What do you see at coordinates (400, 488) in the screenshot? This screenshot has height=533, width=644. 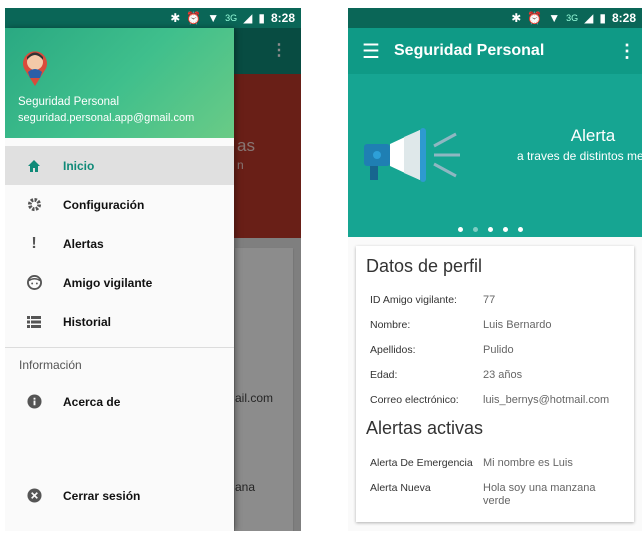 I see `alert-row-label: Alerta Nueva` at bounding box center [400, 488].